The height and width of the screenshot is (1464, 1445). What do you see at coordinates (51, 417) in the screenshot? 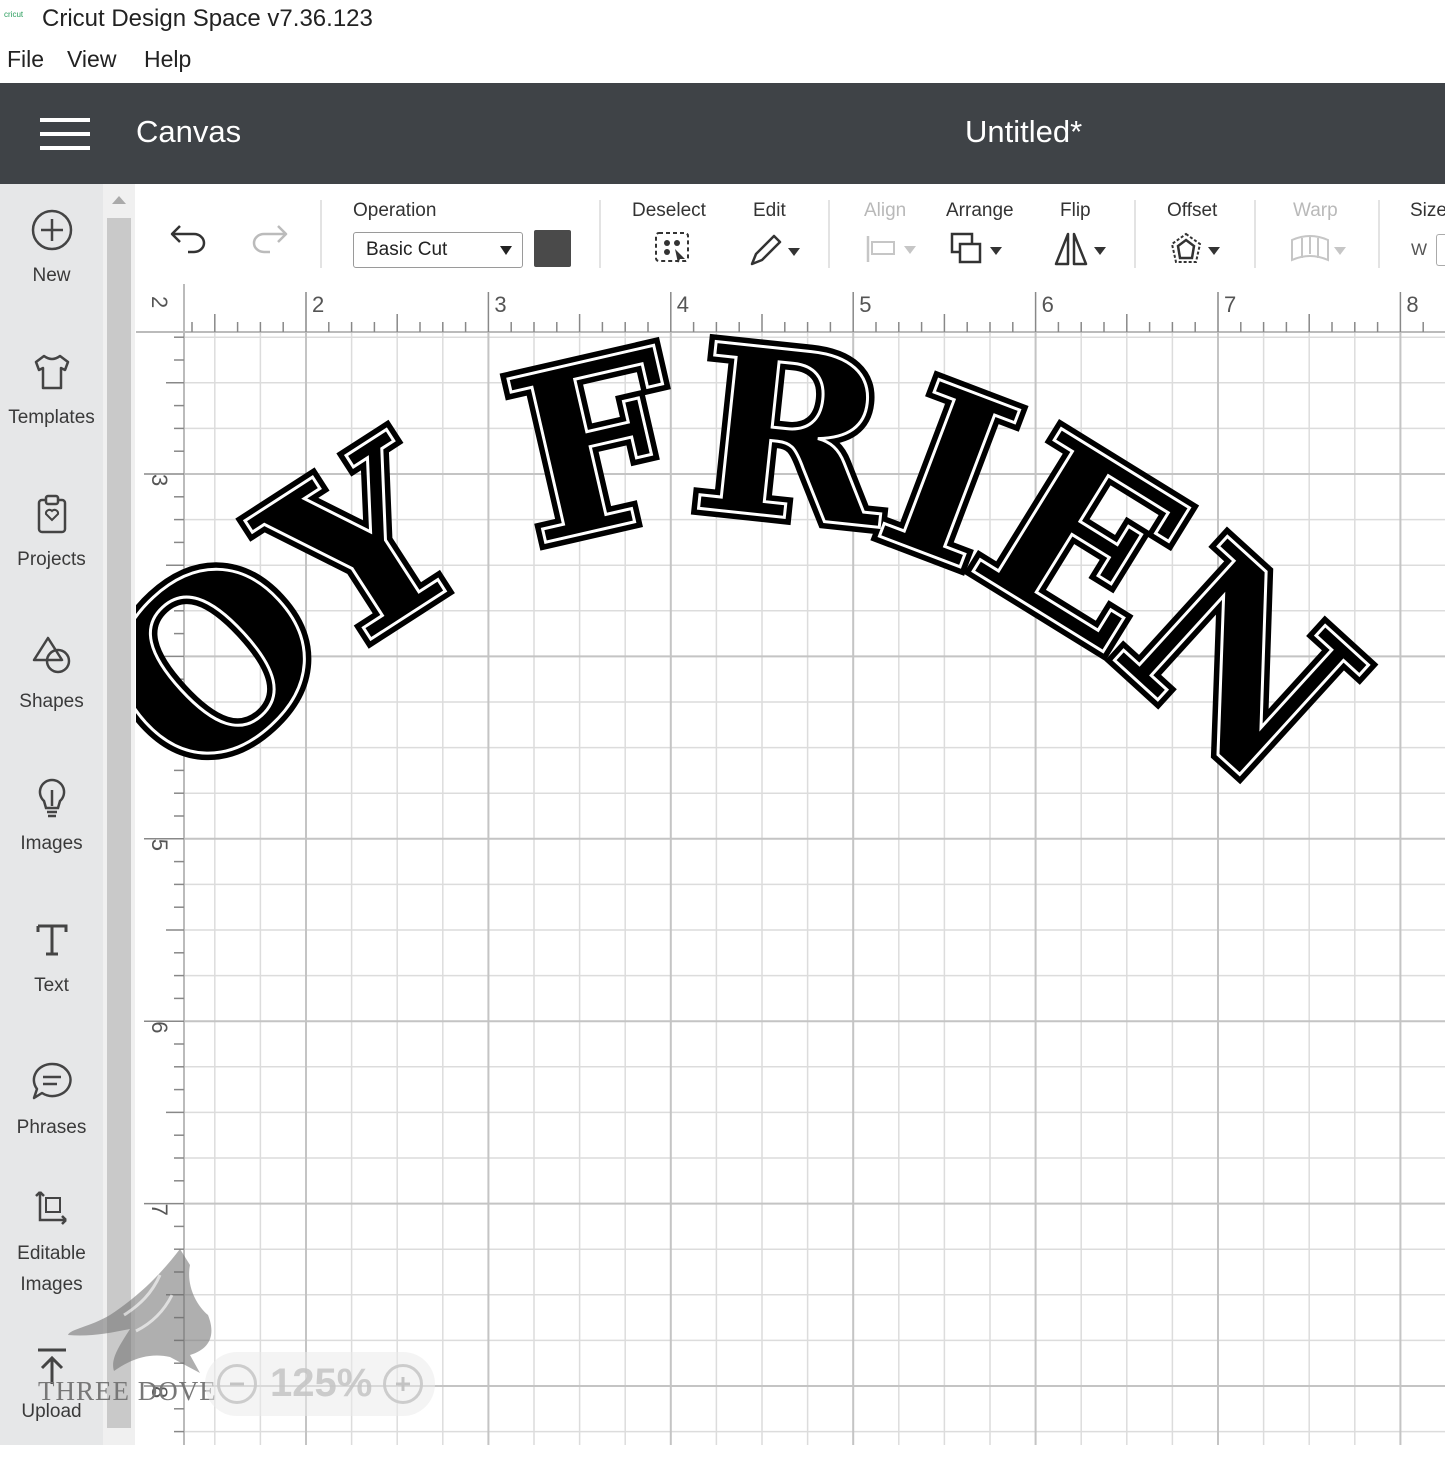
I see `sidebar-item-label: Templates` at bounding box center [51, 417].